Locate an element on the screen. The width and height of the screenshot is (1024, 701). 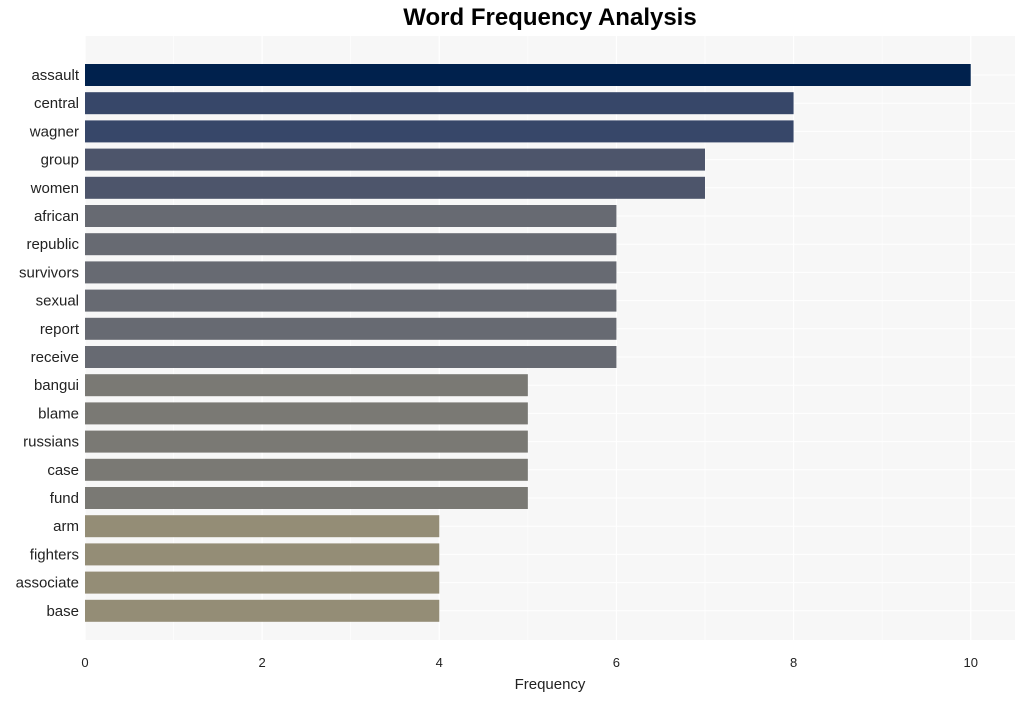
y-tick-label: fund is located at coordinates (64, 498).